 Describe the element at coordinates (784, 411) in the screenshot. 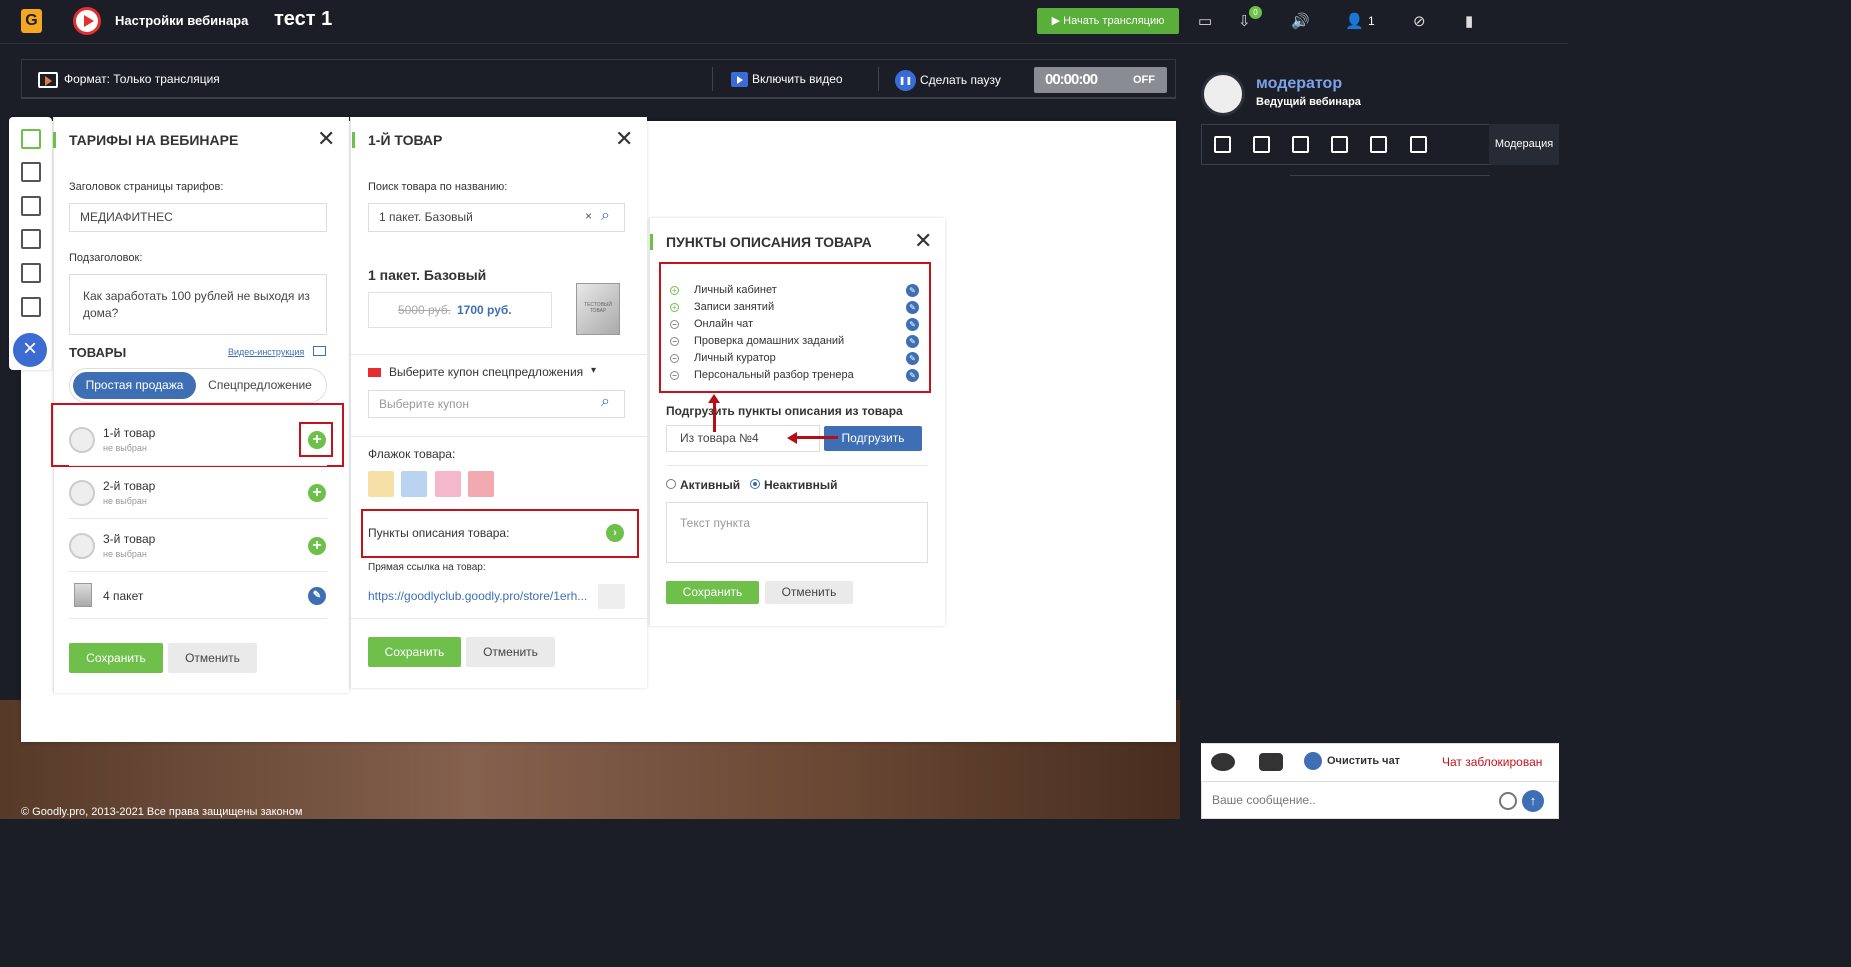

I see `load-points-label: Подгрузить пункты описания из товара` at that location.